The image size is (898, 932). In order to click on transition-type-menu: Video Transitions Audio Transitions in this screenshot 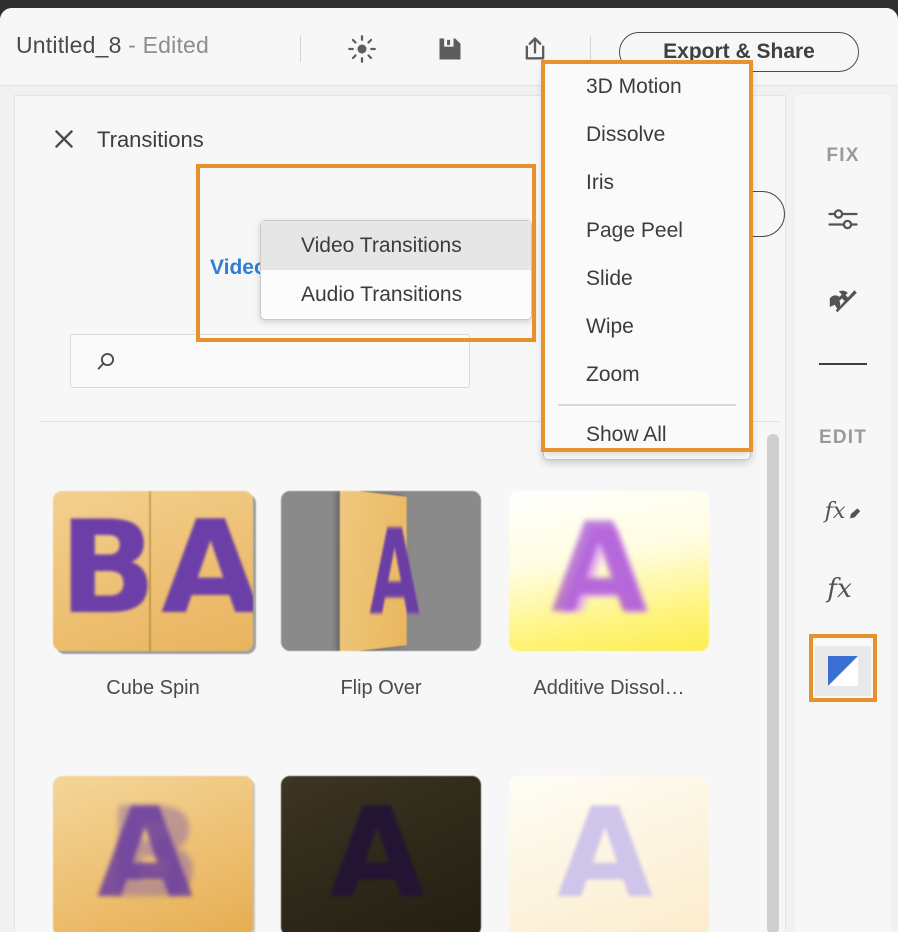, I will do `click(396, 270)`.